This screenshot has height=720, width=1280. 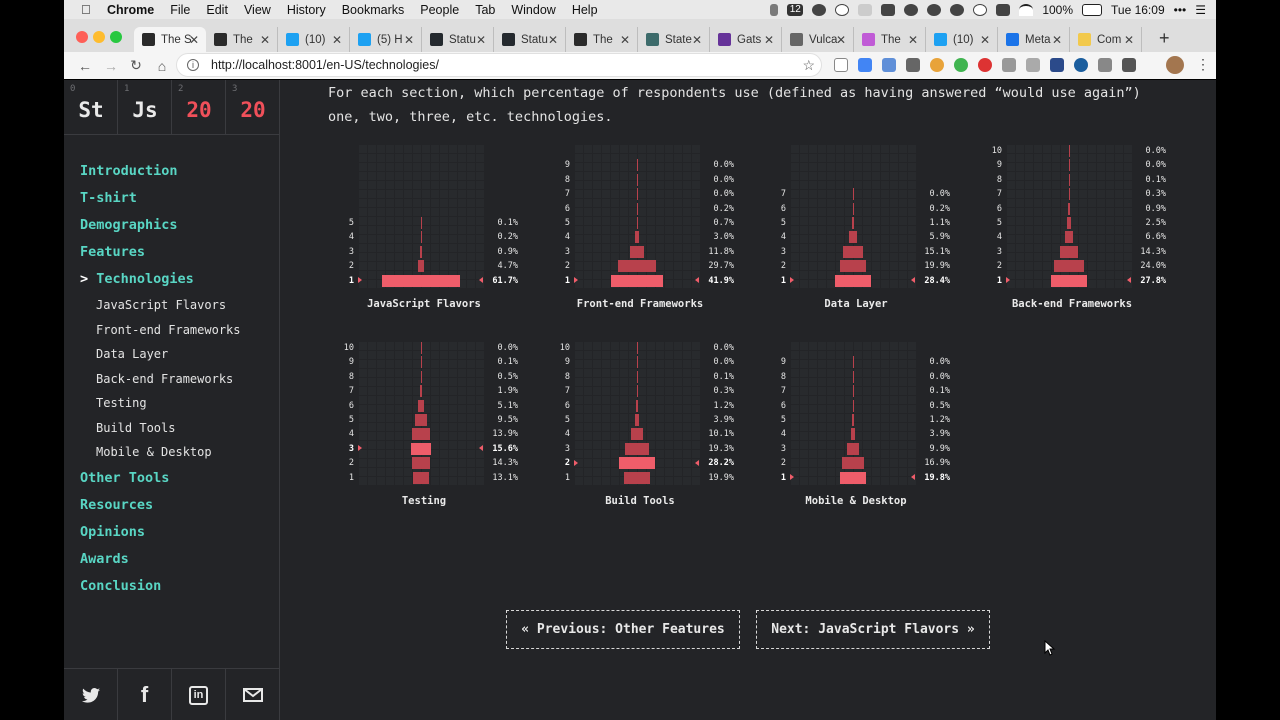 I want to click on zoom-window-button, so click(x=116, y=37).